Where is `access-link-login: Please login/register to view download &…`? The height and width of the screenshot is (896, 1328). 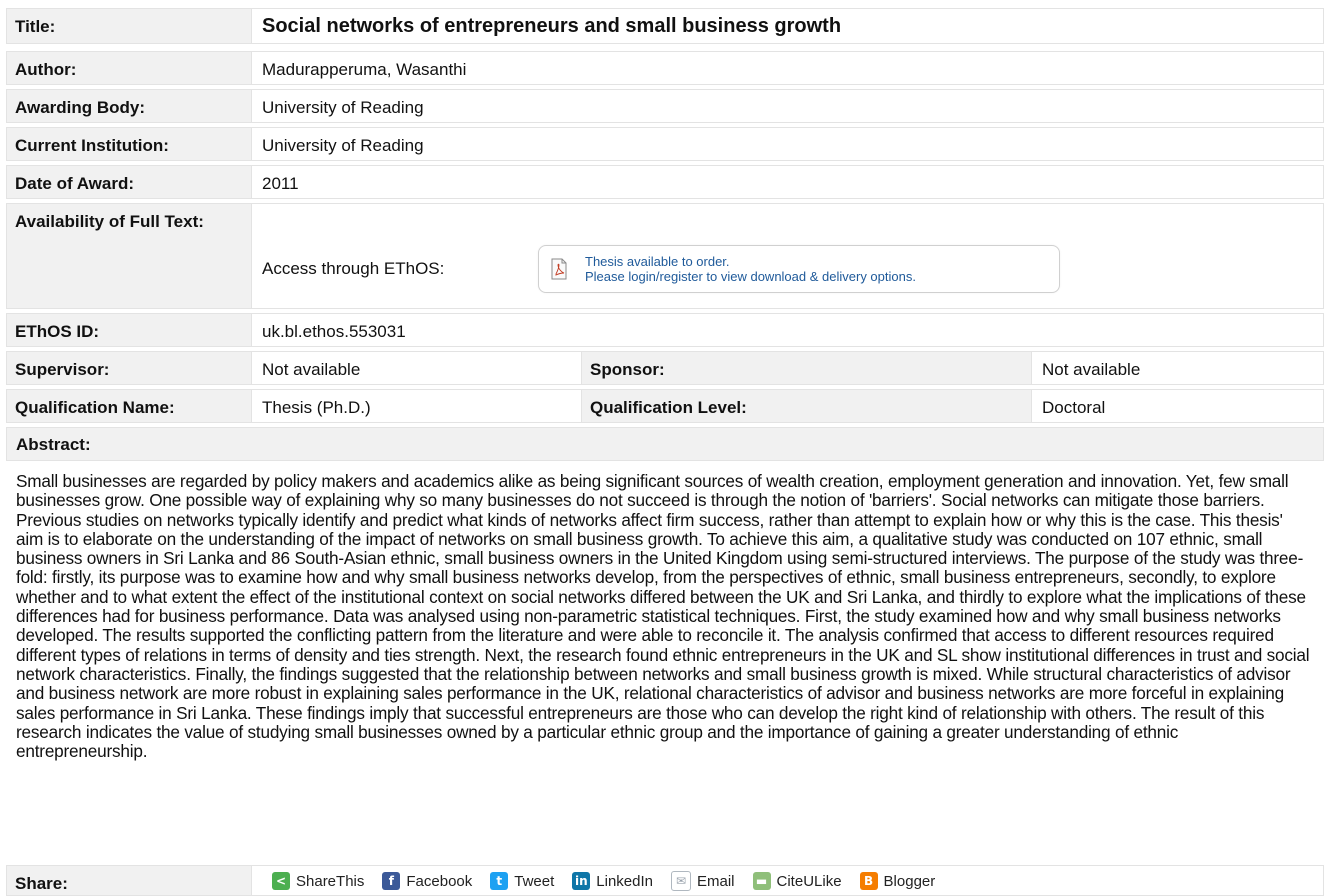
access-link-login: Please login/register to view download &… is located at coordinates (750, 276).